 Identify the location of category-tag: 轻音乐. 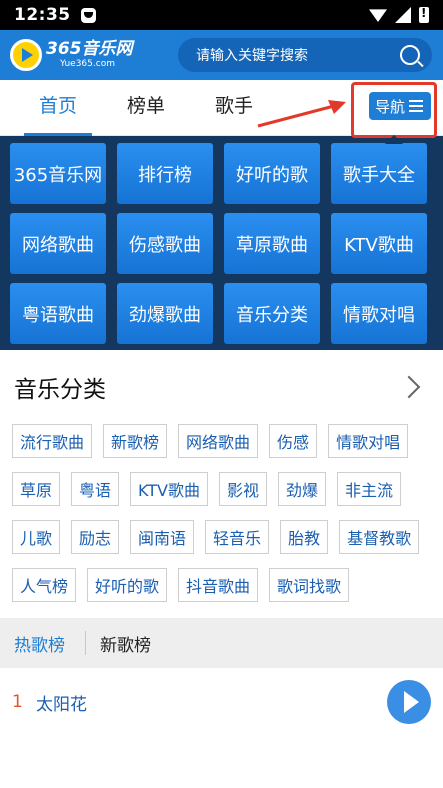
(237, 537).